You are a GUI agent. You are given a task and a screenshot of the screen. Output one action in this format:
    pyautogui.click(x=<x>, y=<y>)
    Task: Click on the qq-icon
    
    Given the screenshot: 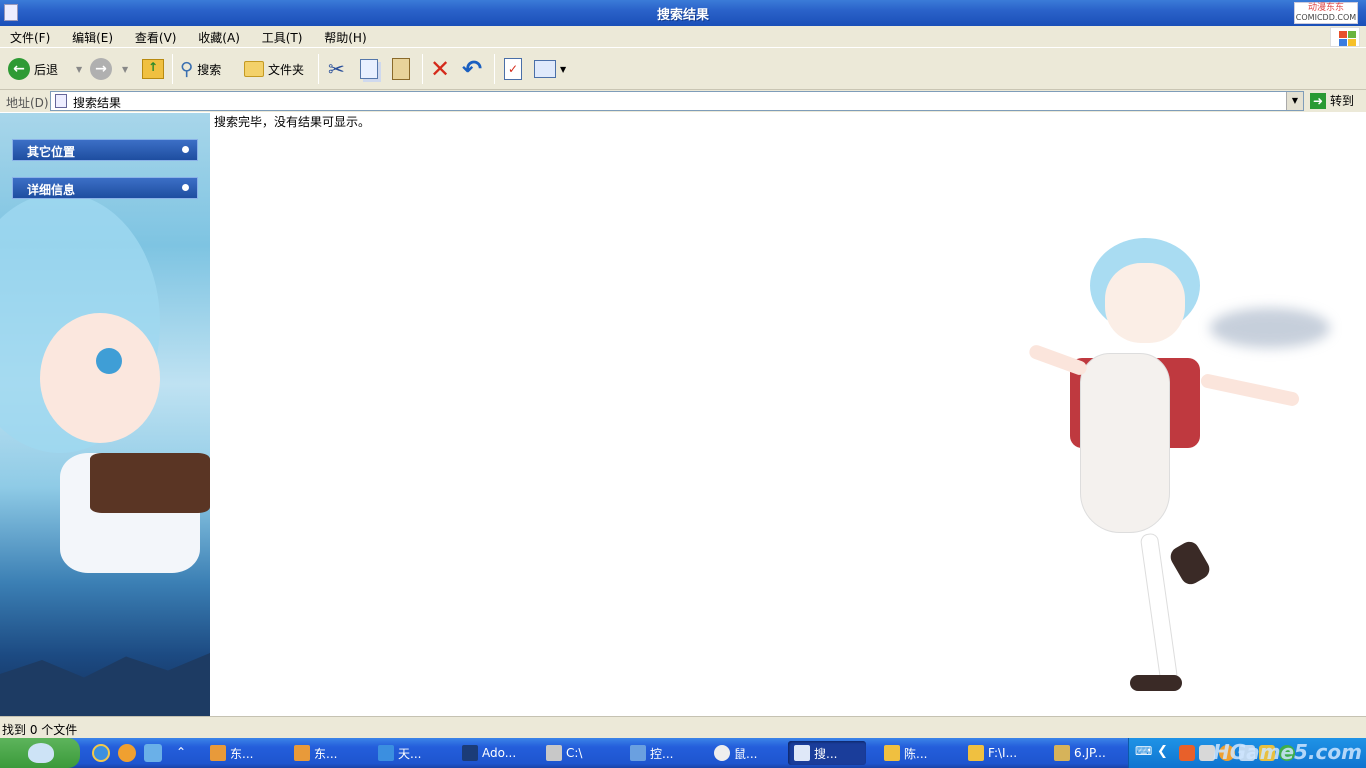 What is the action you would take?
    pyautogui.click(x=127, y=753)
    